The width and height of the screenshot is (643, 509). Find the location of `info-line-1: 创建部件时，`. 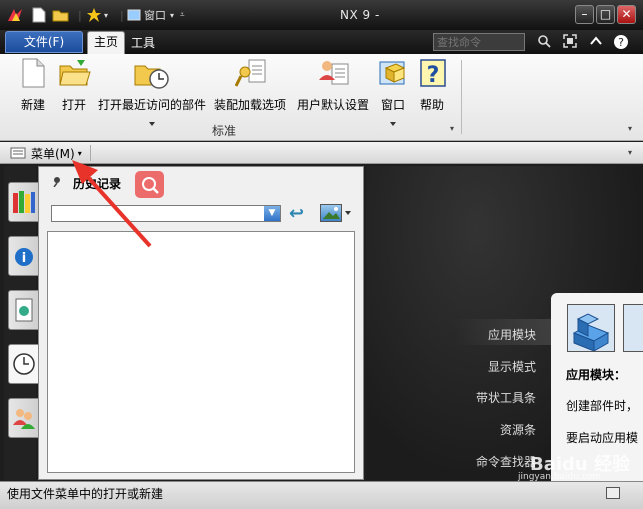

info-line-1: 创建部件时， is located at coordinates (602, 406).